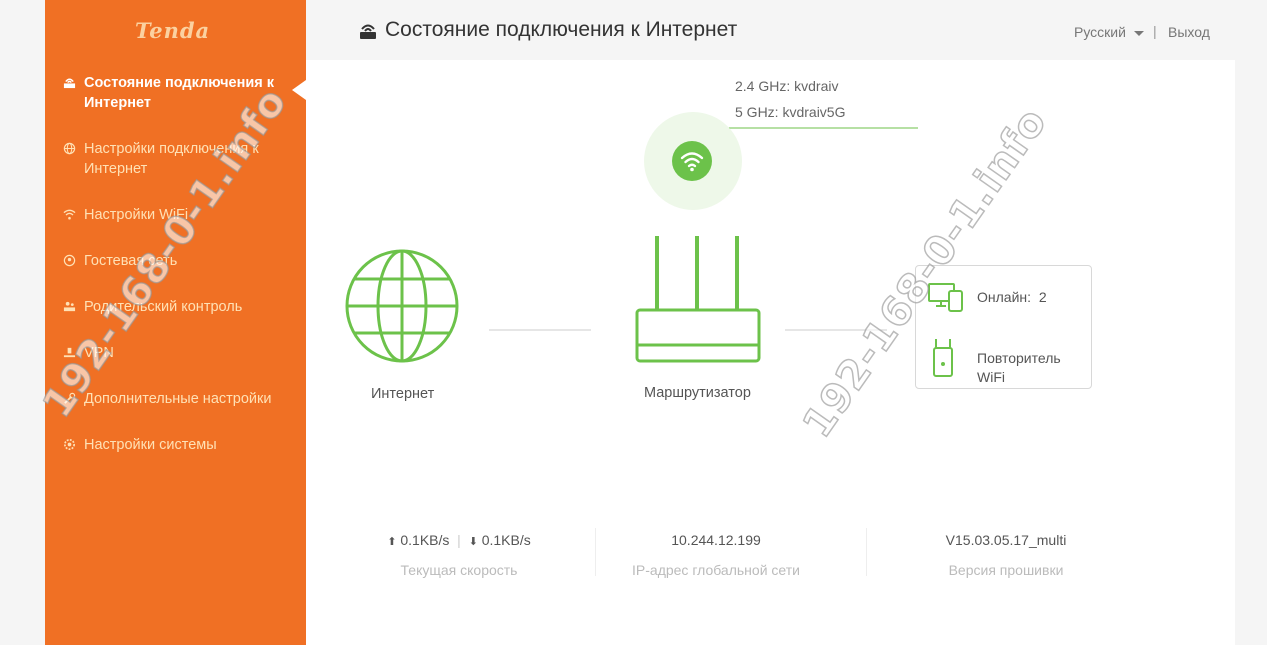 This screenshot has width=1267, height=645. What do you see at coordinates (1042, 297) in the screenshot?
I see `online-count: 2` at bounding box center [1042, 297].